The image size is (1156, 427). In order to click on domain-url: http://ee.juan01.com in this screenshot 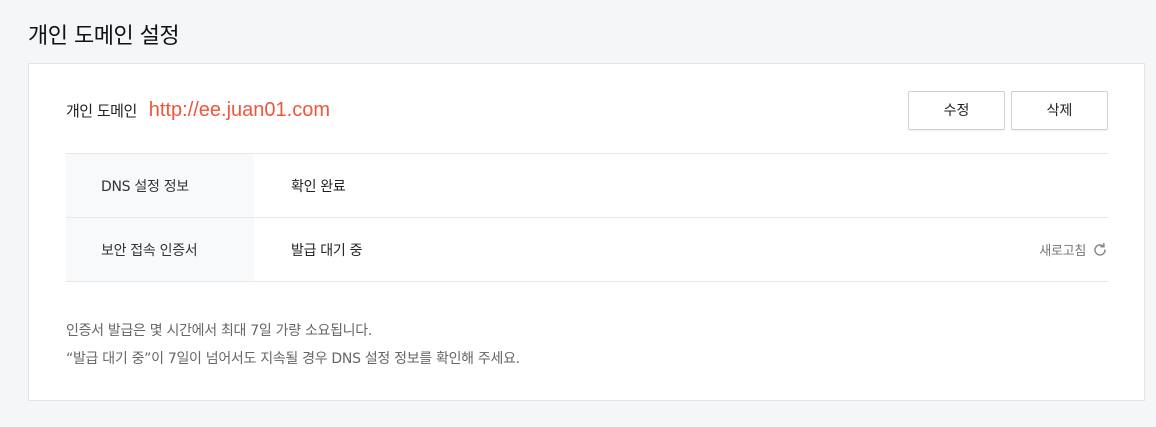, I will do `click(239, 109)`.